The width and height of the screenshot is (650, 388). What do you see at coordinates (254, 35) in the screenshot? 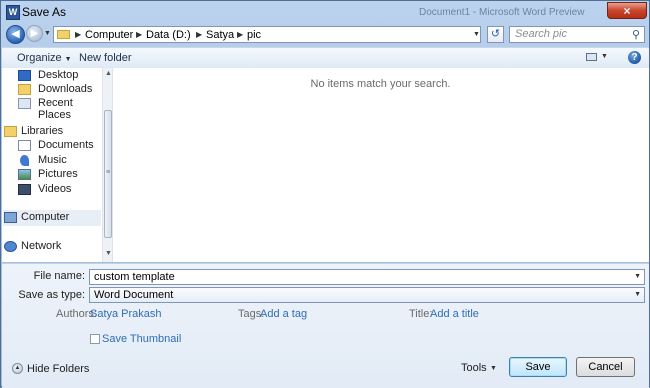
I see `breadcrumb-pic: pic` at bounding box center [254, 35].